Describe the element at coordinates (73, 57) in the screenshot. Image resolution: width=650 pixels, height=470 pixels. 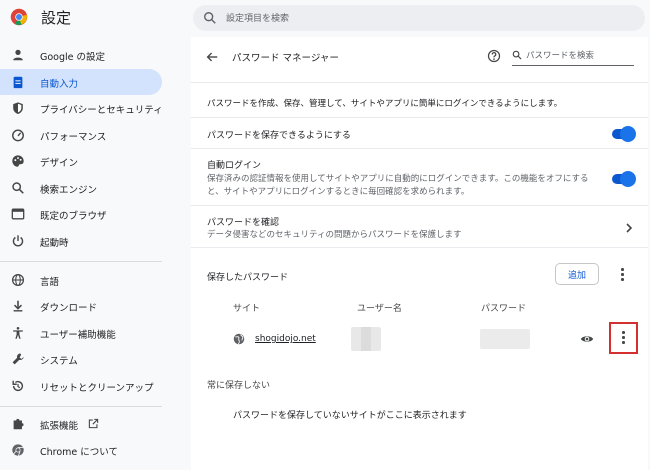
I see `sidebar-item-label: Google の設定` at that location.